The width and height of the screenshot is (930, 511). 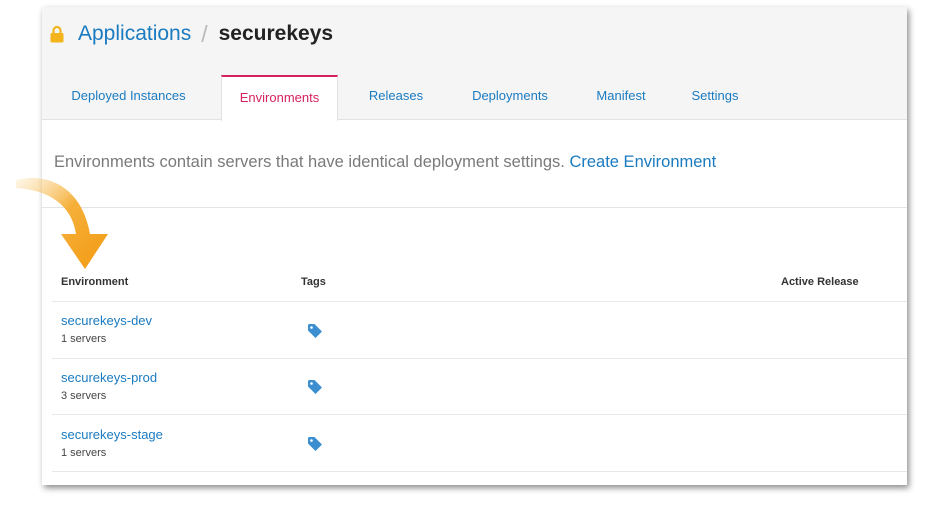 What do you see at coordinates (57, 34) in the screenshot?
I see `lock-icon` at bounding box center [57, 34].